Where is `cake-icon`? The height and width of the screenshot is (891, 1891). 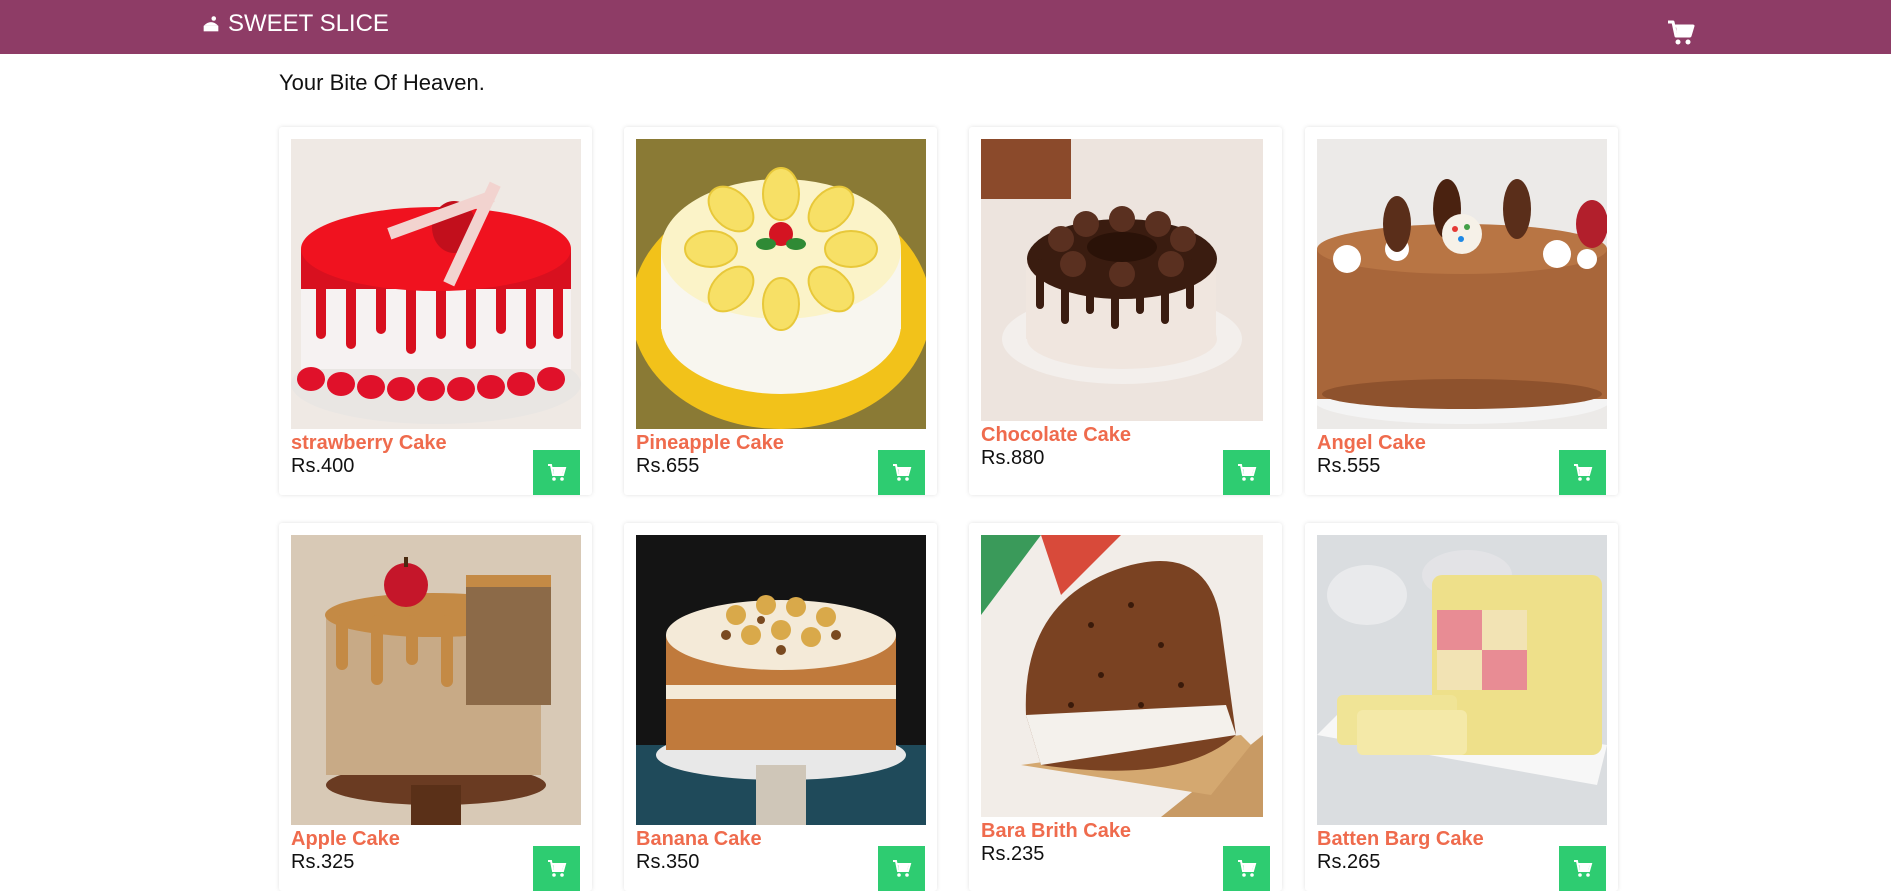
cake-icon is located at coordinates (211, 24).